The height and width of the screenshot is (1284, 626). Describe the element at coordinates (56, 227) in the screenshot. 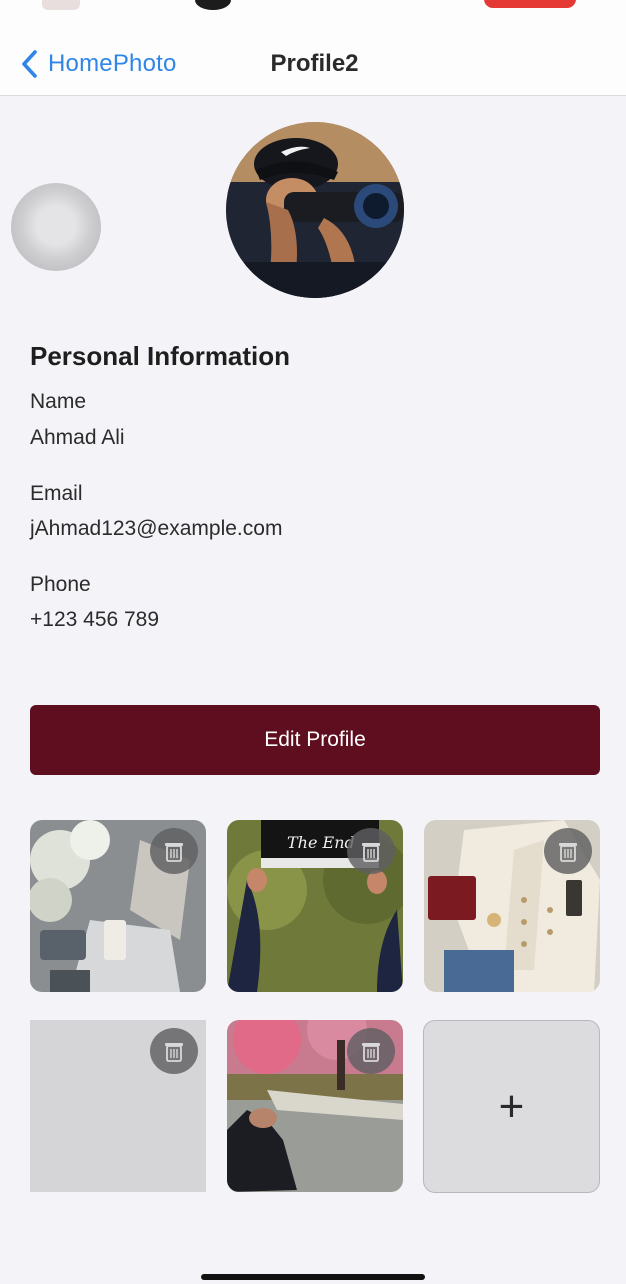

I see `floating-assistive-button` at that location.